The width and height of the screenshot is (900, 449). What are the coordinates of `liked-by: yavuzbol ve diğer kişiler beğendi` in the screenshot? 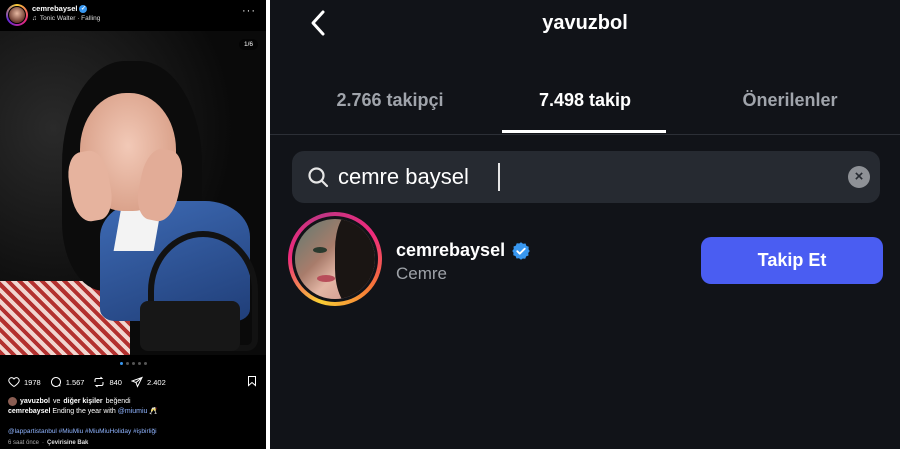 It's located at (69, 401).